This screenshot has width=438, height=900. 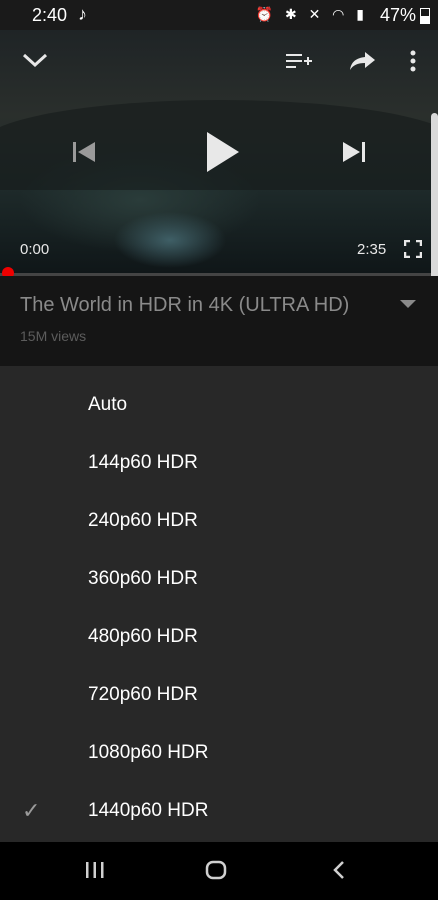 I want to click on system-navigation-bar, so click(x=219, y=871).